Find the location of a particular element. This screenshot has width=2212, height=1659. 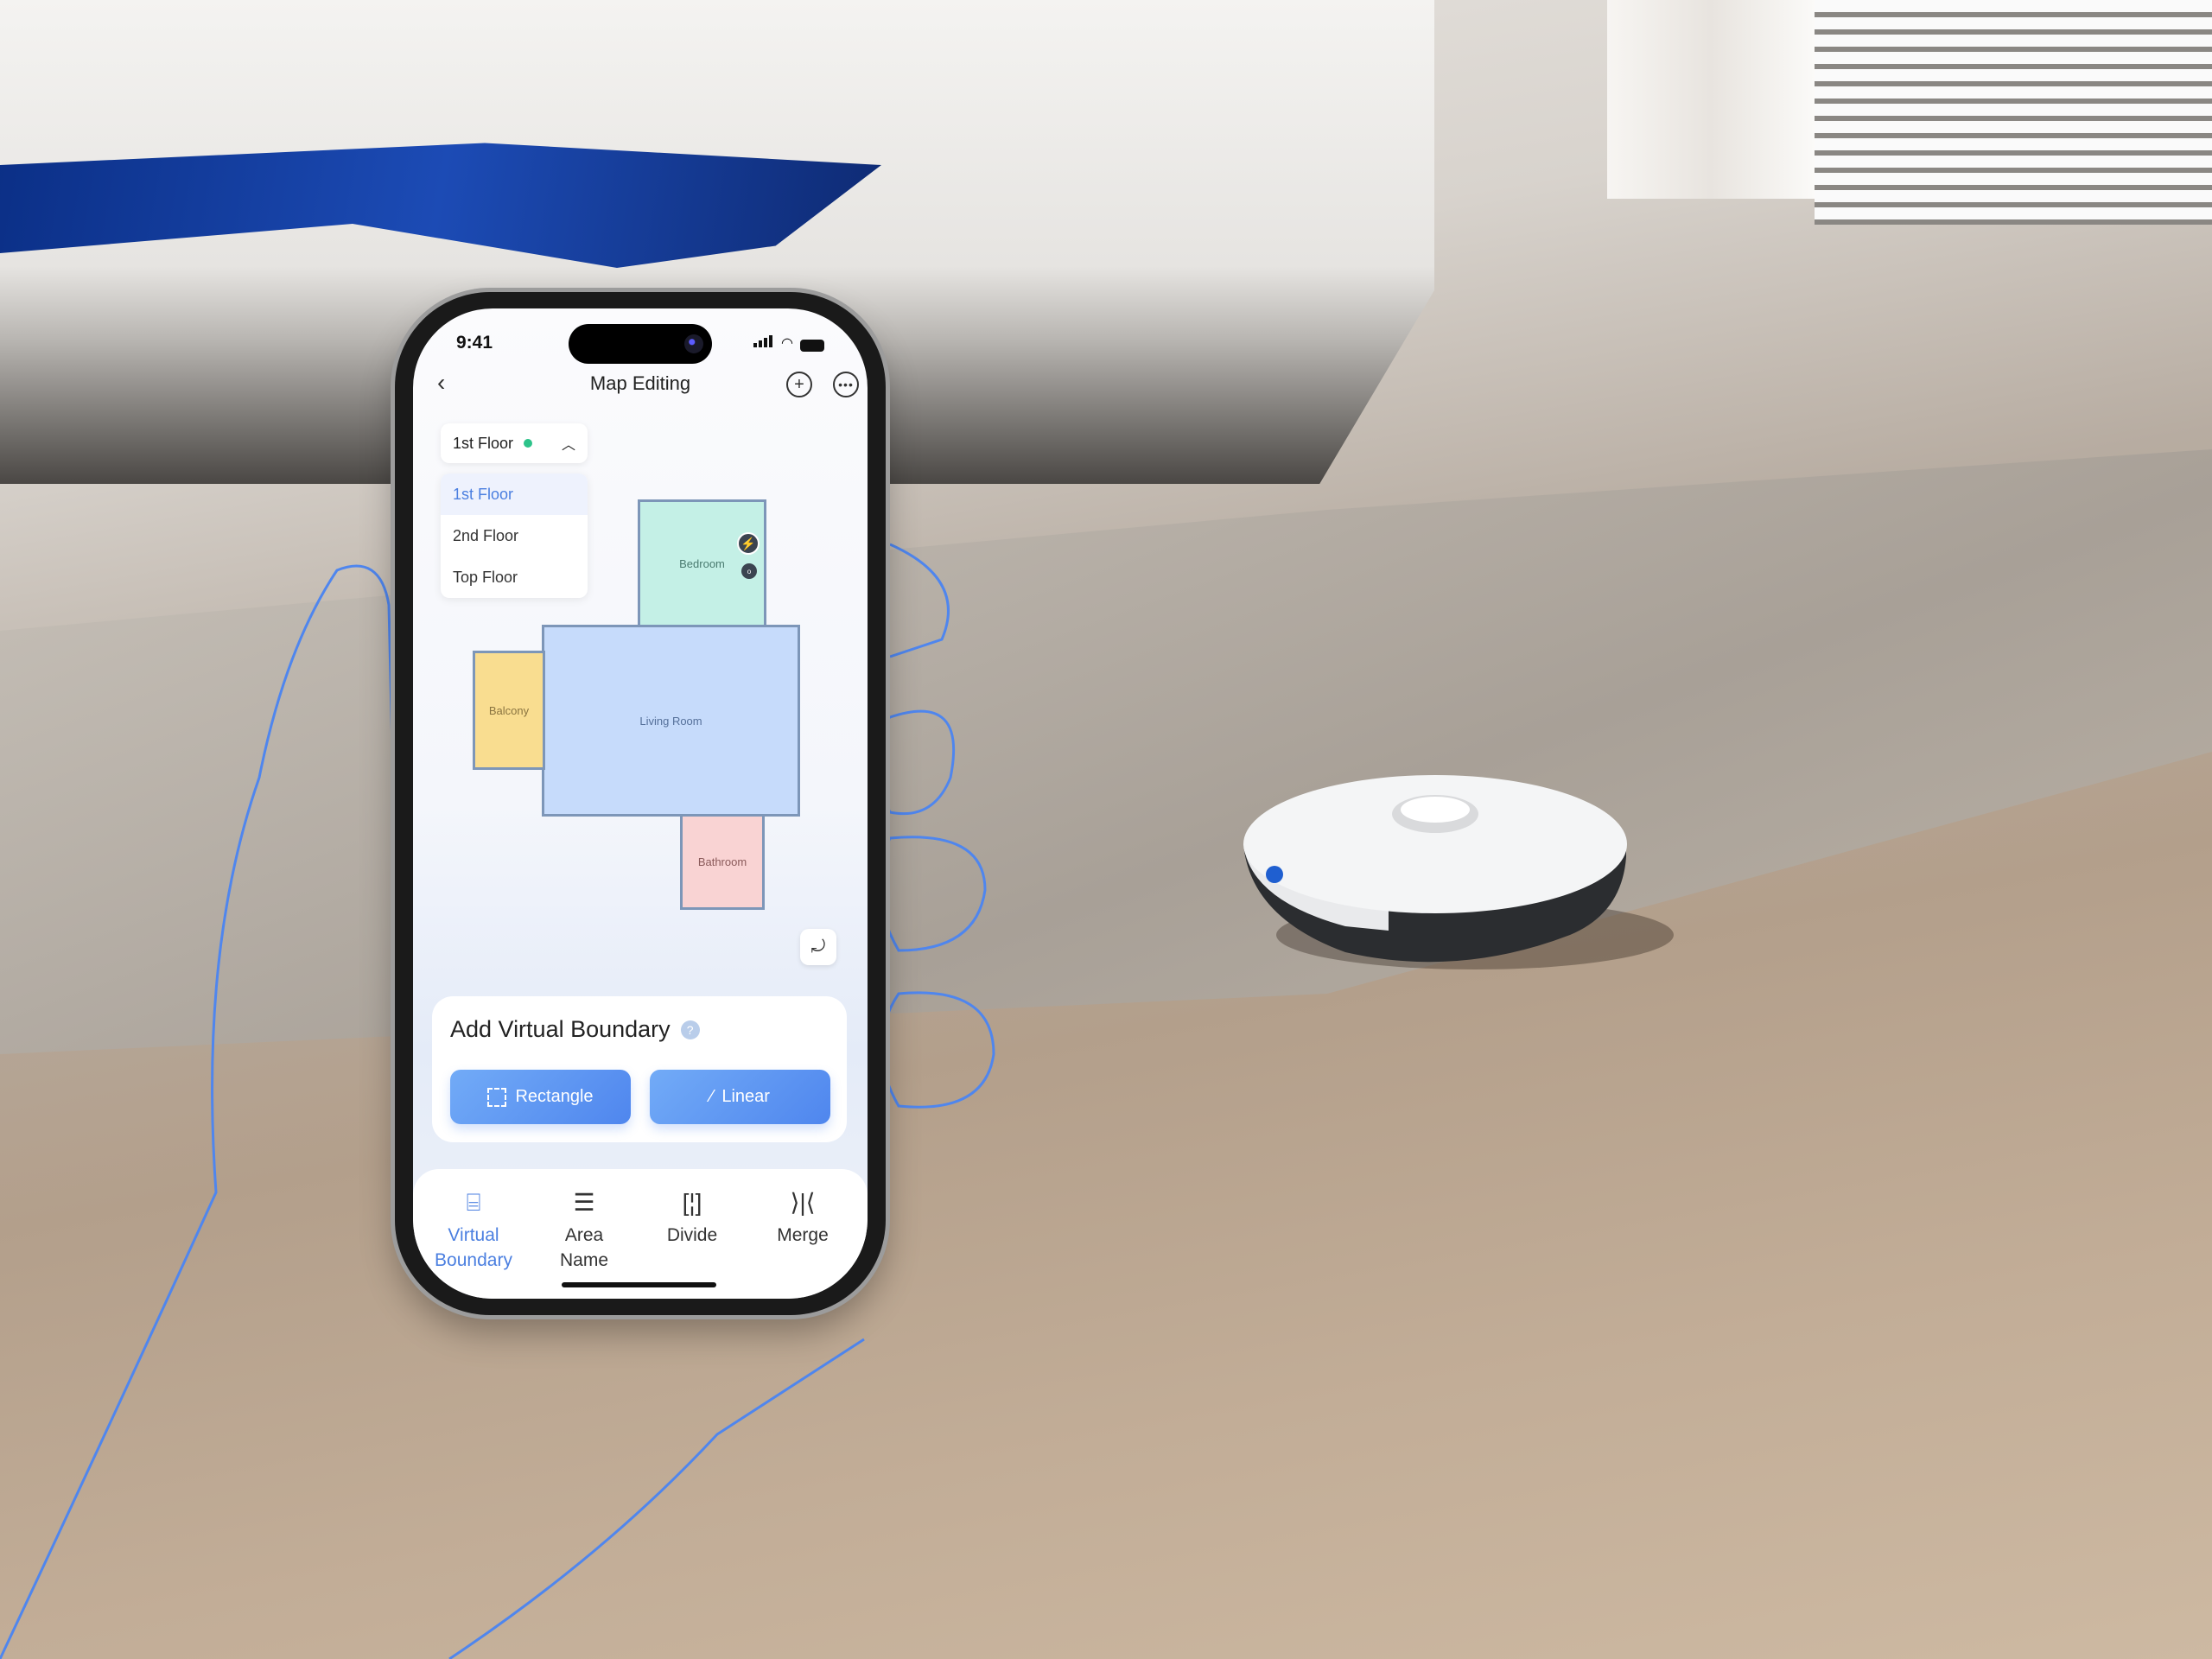

room-balcony: Balcony is located at coordinates (509, 710).